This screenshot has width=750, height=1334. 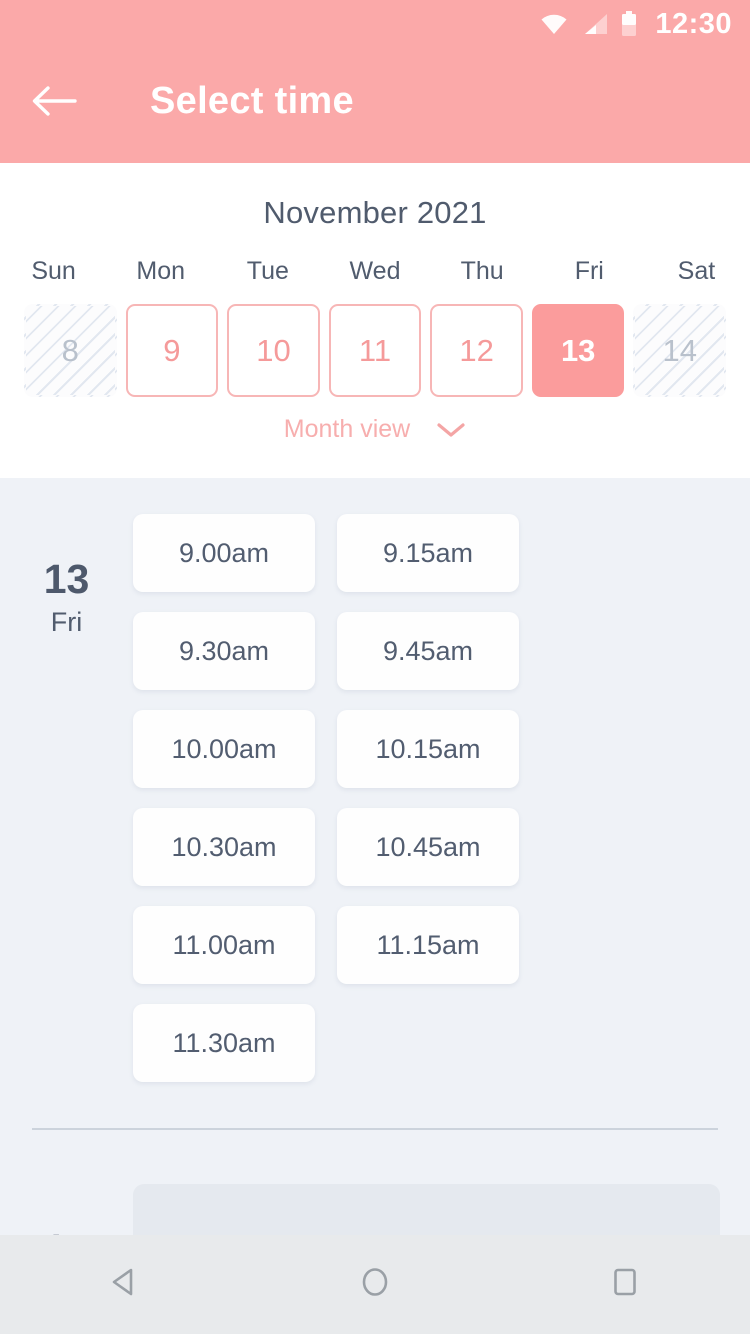 I want to click on android-nav-bar, so click(x=375, y=1284).